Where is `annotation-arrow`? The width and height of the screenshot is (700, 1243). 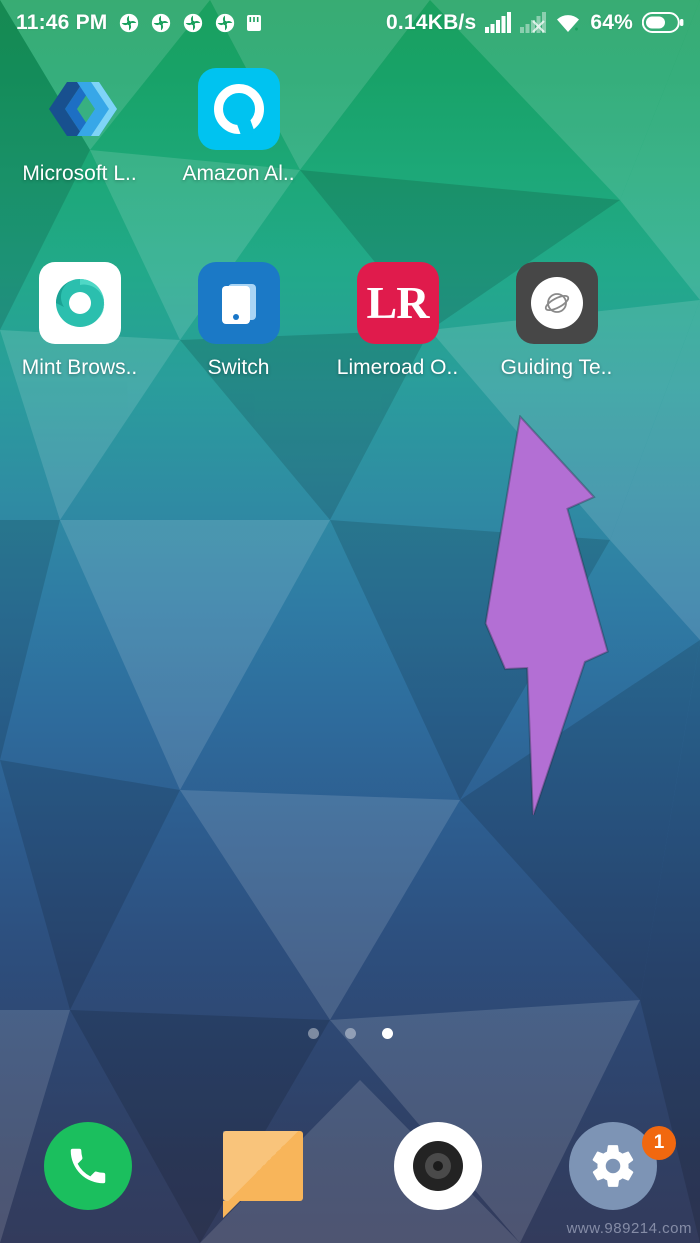 annotation-arrow is located at coordinates (546, 615).